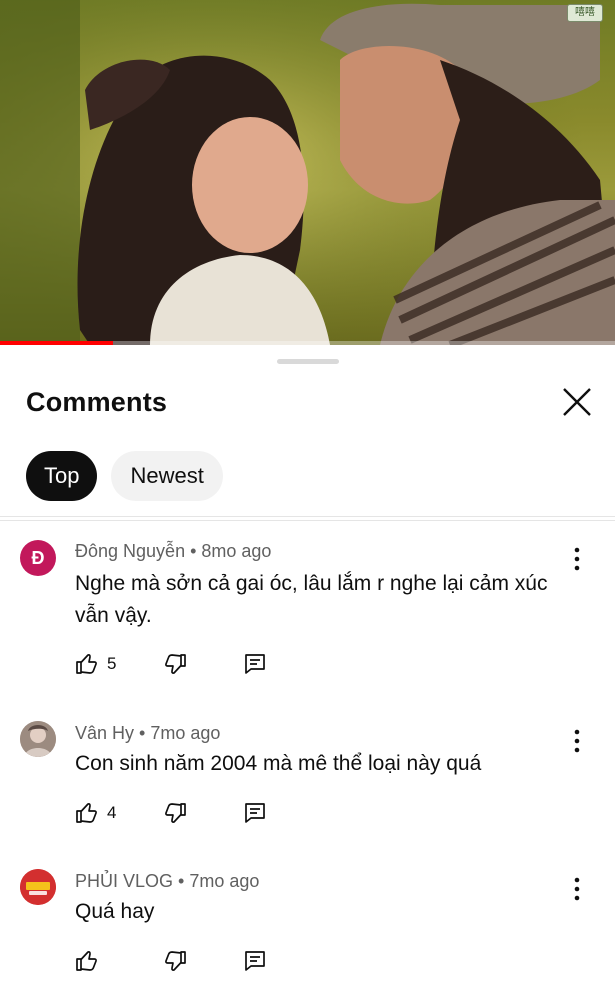 The image size is (615, 1000). I want to click on like-count: 4, so click(112, 812).